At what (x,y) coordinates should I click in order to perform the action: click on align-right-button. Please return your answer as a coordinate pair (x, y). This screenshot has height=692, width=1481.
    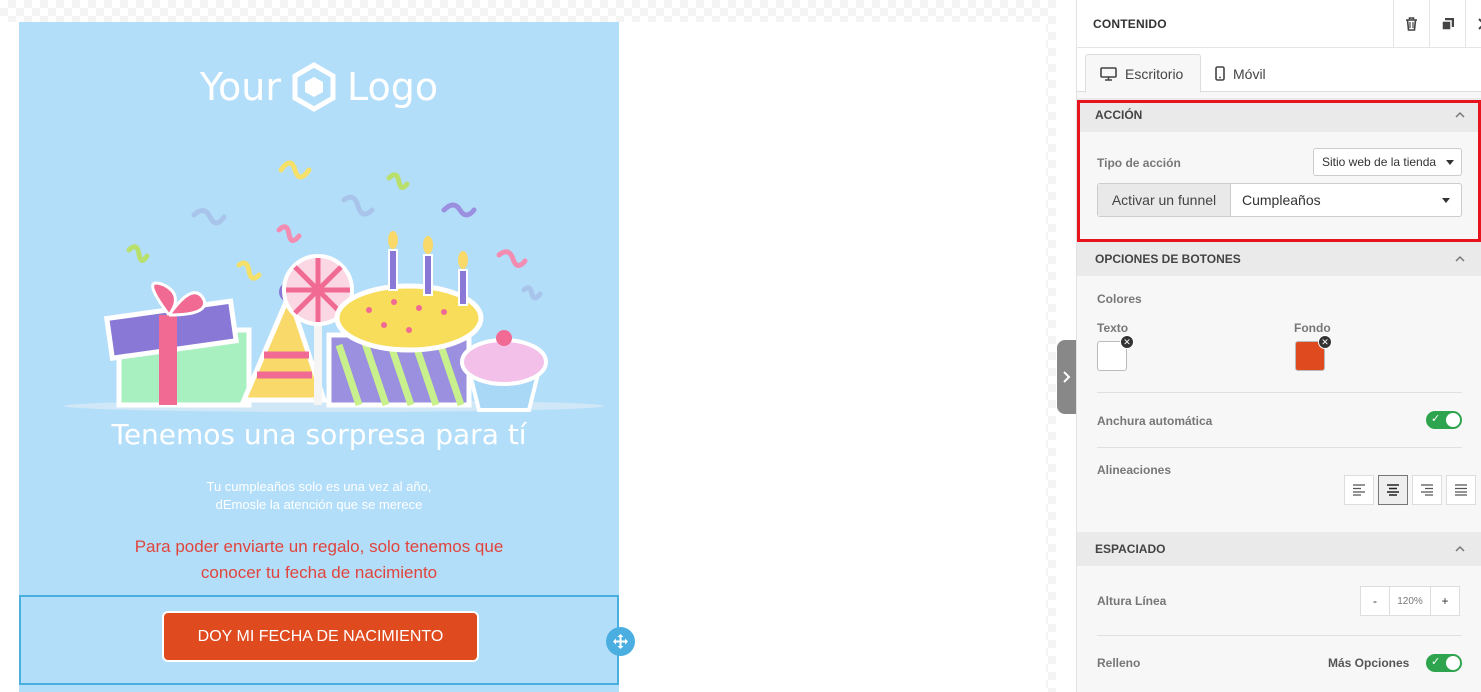
    Looking at the image, I should click on (1427, 490).